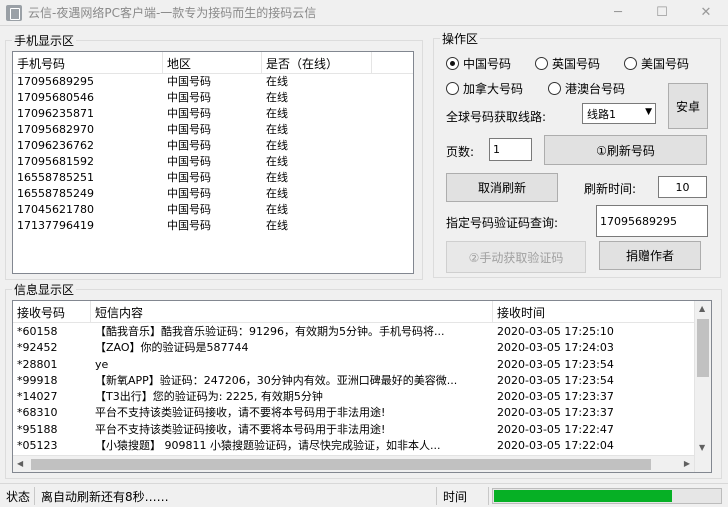 This screenshot has height=507, width=728. I want to click on refresh-time-label: 刷新时间:, so click(610, 189).